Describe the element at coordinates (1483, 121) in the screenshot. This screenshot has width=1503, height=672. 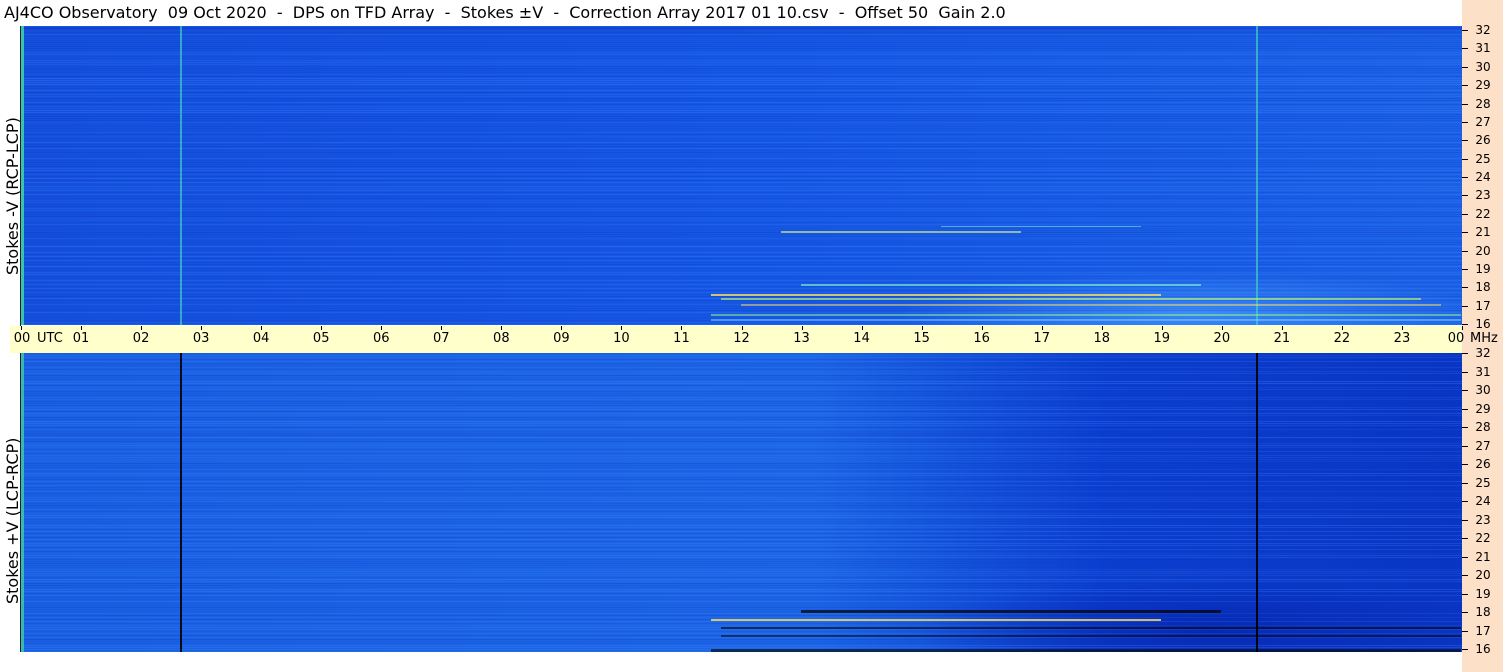
I see `frequency-tick-label: 27` at that location.